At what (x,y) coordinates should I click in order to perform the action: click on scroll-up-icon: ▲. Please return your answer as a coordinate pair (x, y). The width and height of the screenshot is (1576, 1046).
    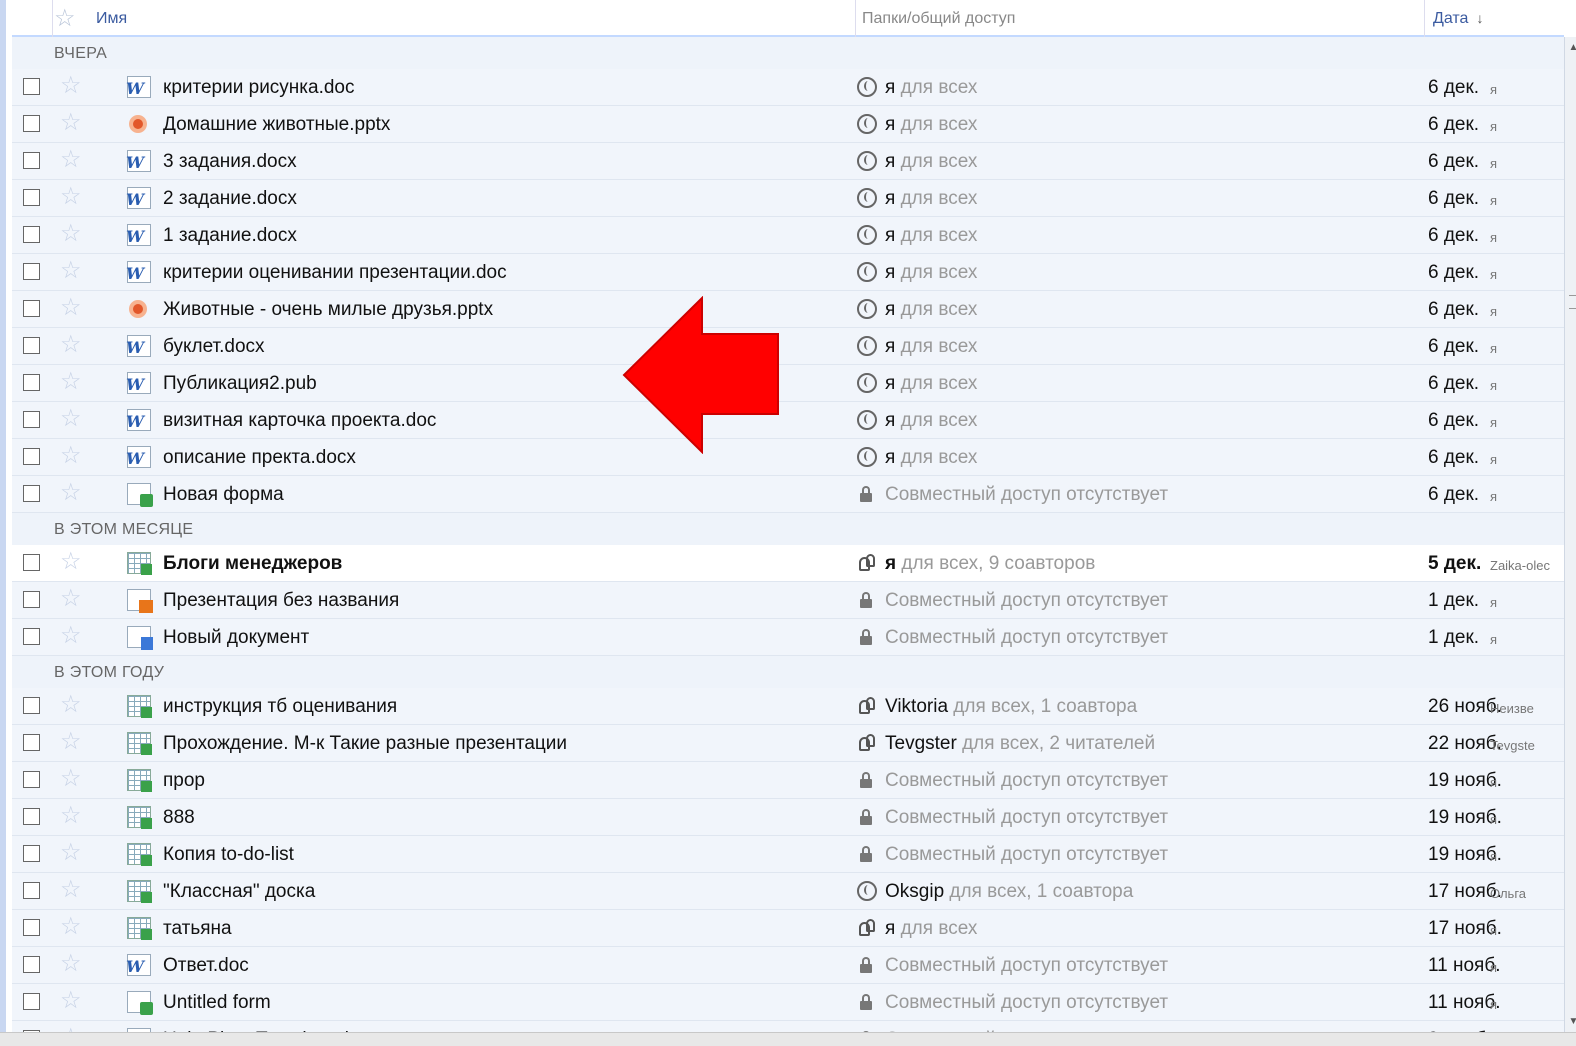
    Looking at the image, I should click on (1571, 47).